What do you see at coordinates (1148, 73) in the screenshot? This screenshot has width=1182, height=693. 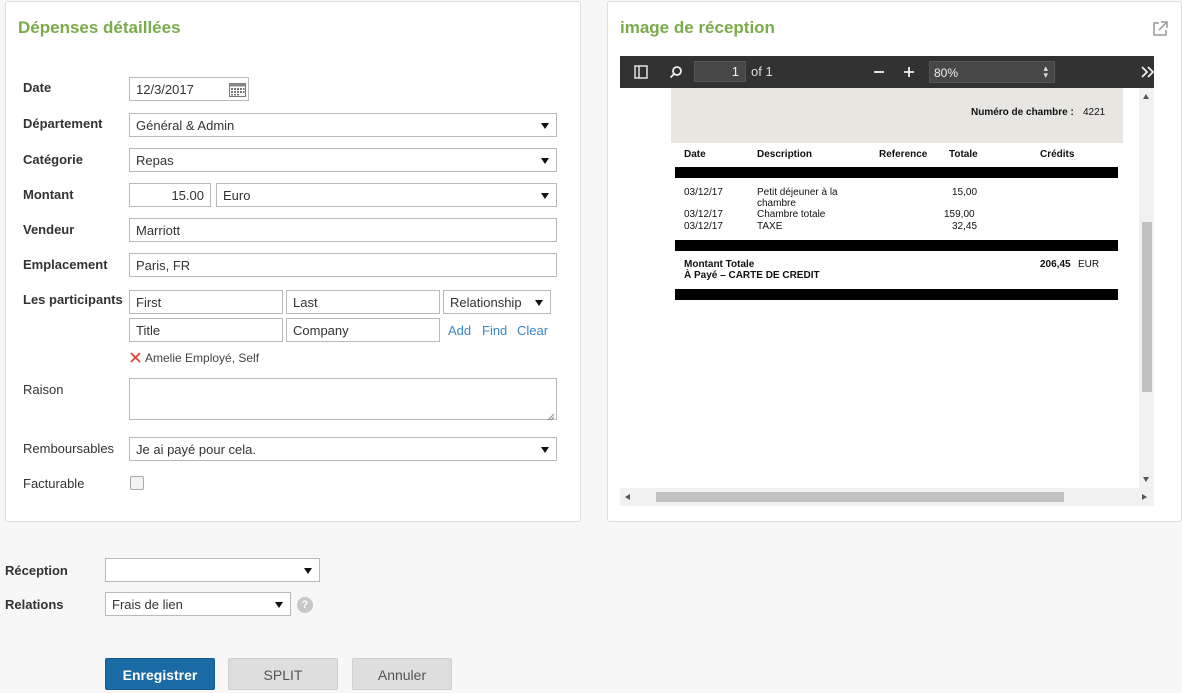 I see `more-tools-icon` at bounding box center [1148, 73].